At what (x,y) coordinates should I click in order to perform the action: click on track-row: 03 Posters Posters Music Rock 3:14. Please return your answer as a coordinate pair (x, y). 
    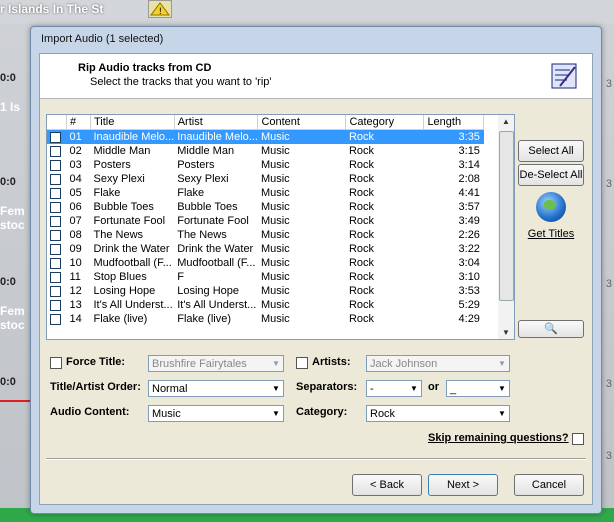
    Looking at the image, I should click on (265, 165).